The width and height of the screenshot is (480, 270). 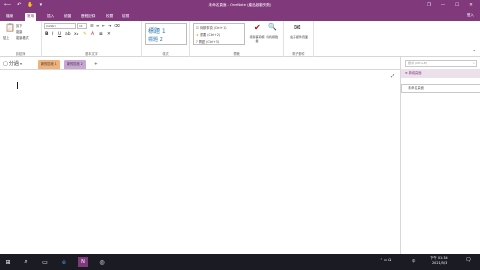 I want to click on search-icon: 🔍, so click(x=272, y=27).